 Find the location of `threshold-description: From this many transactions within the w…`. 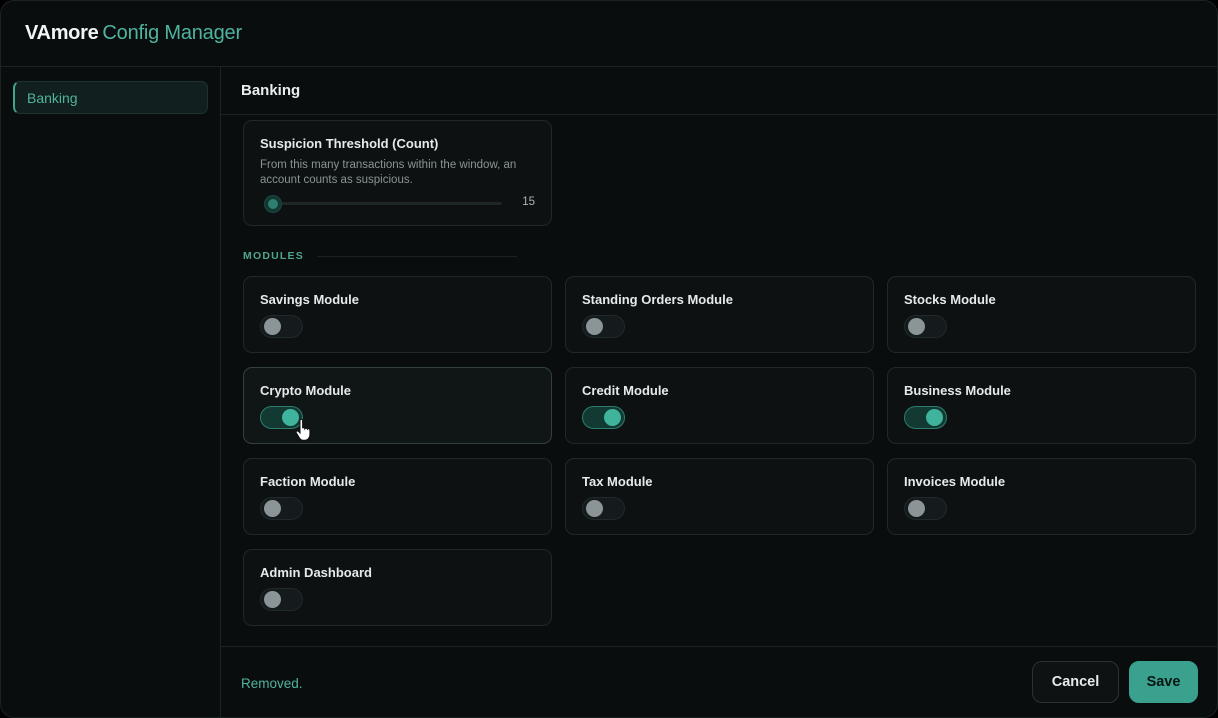

threshold-description: From this many transactions within the w… is located at coordinates (388, 172).